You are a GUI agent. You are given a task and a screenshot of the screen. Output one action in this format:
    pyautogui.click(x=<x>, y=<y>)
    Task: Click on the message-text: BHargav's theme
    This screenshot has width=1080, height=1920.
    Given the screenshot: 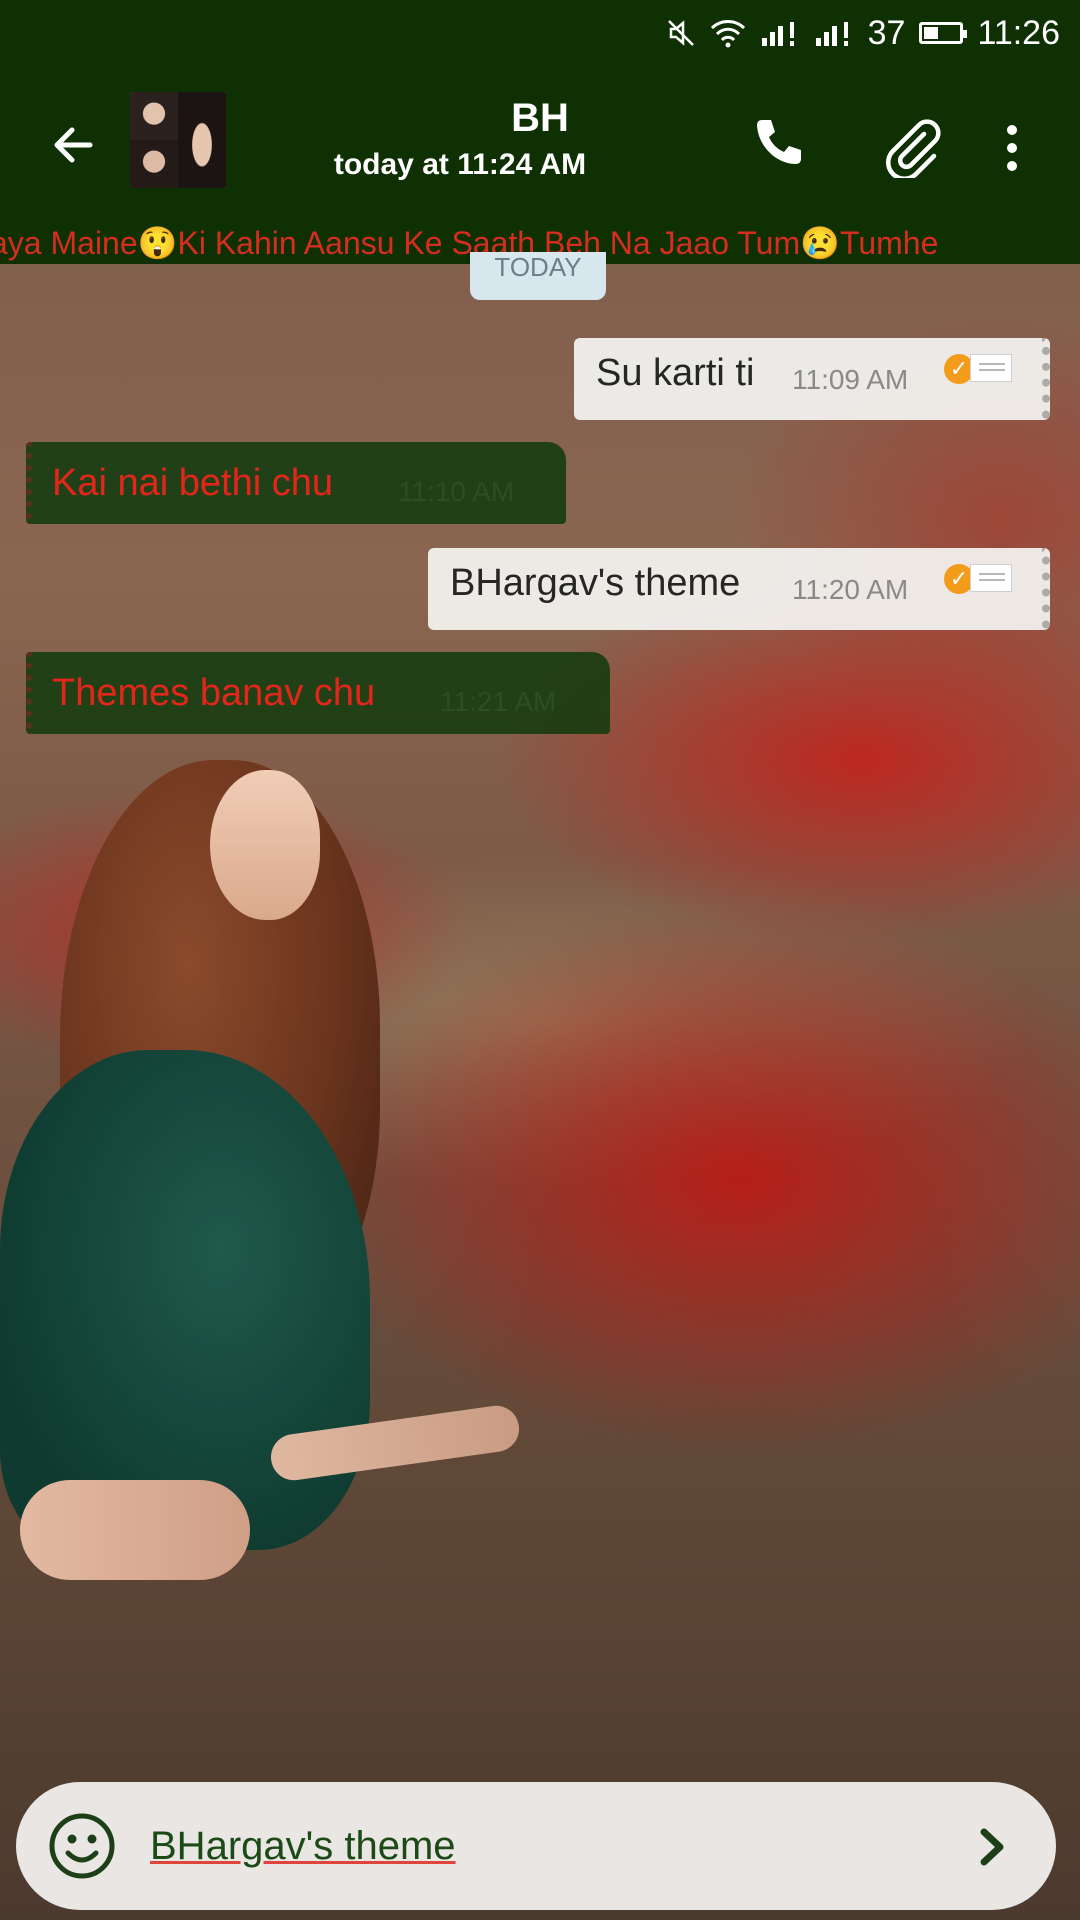 What is the action you would take?
    pyautogui.click(x=595, y=583)
    